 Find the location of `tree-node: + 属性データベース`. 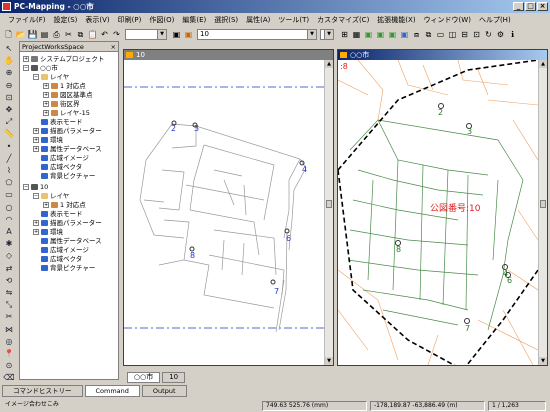

tree-node: + 属性データベース is located at coordinates (67, 149).